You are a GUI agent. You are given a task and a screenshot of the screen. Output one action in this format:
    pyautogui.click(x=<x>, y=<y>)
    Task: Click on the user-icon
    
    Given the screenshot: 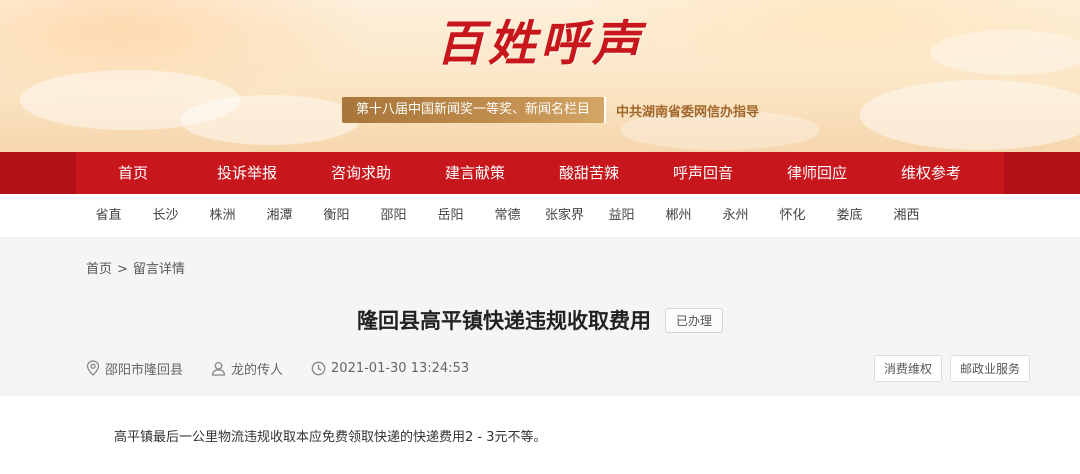 What is the action you would take?
    pyautogui.click(x=218, y=368)
    